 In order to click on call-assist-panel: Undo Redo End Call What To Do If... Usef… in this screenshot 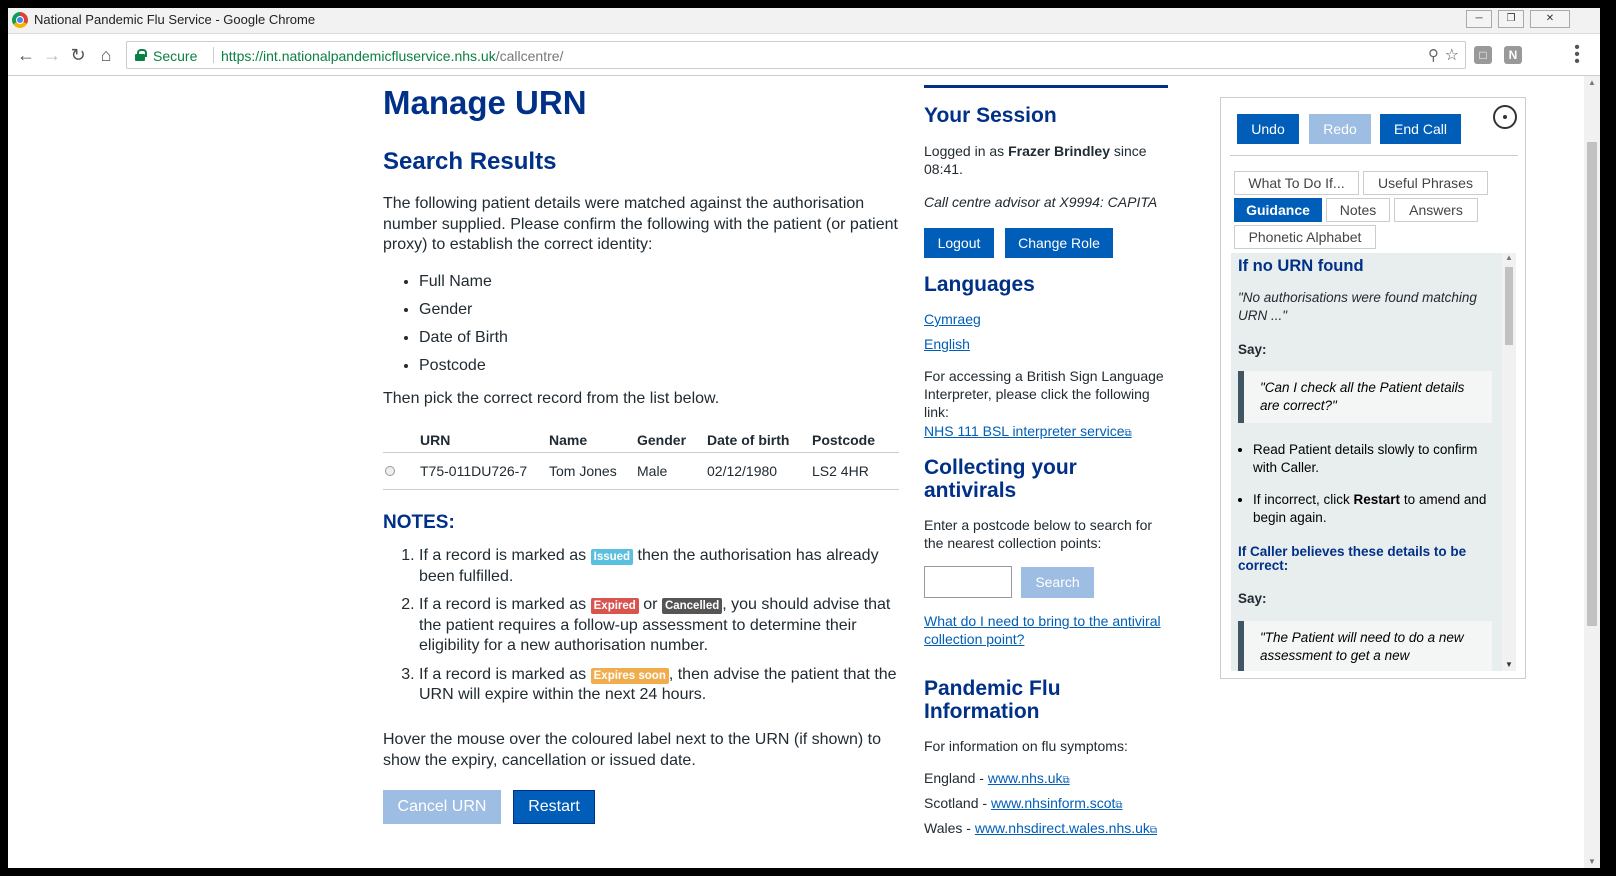, I will do `click(1373, 388)`.